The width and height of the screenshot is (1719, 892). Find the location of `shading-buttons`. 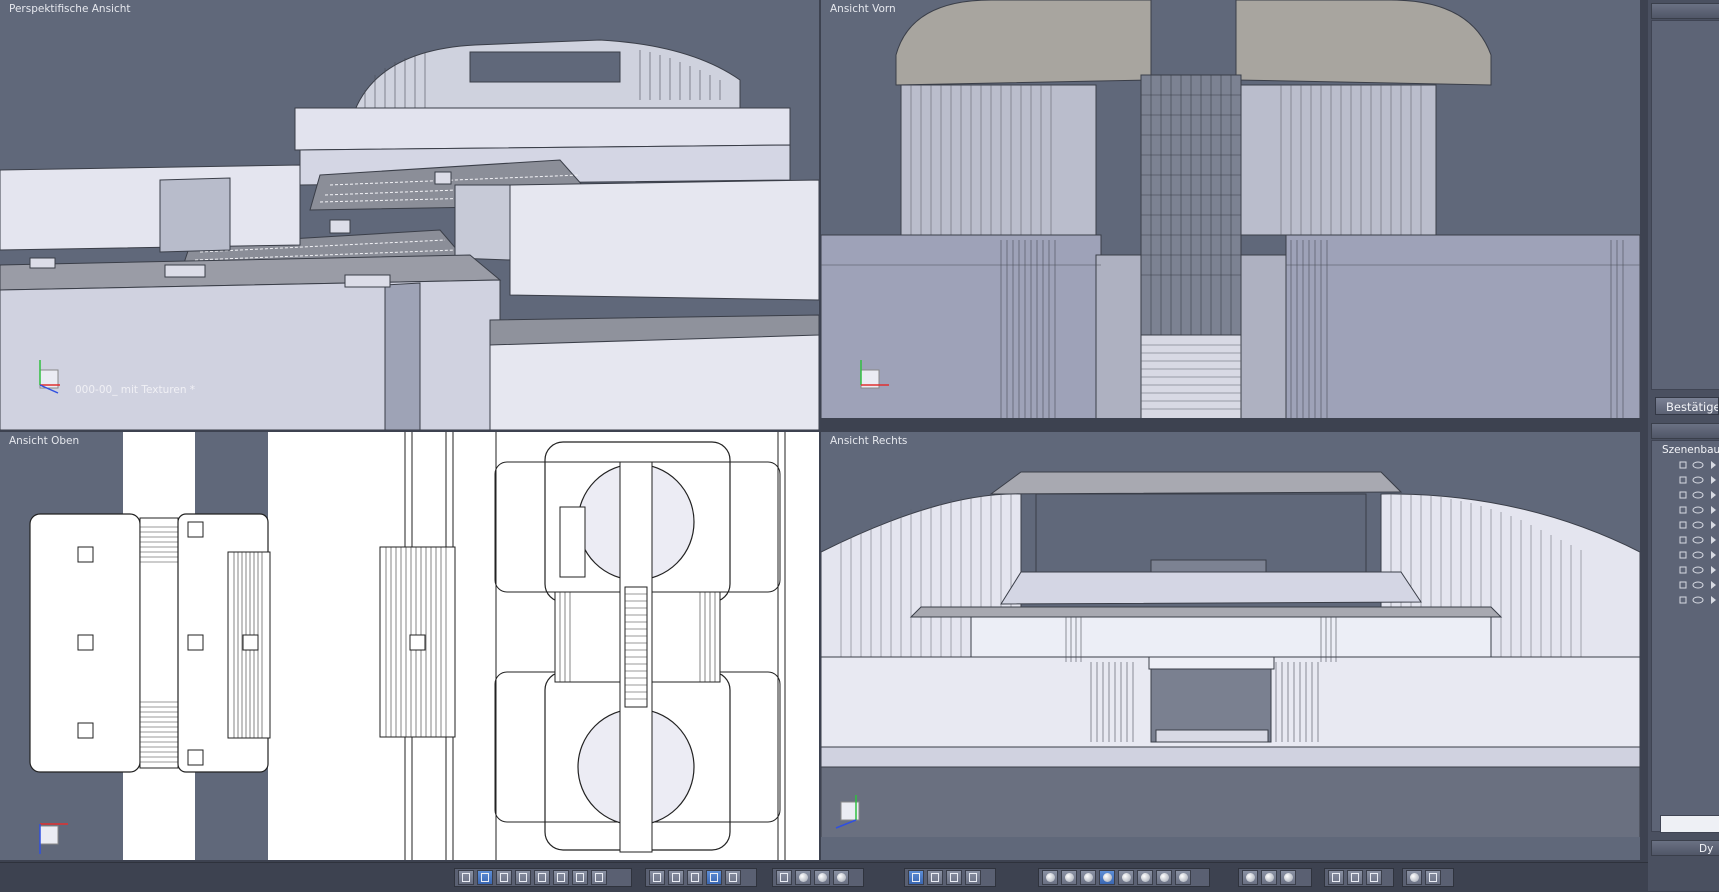

shading-buttons is located at coordinates (1124, 877).